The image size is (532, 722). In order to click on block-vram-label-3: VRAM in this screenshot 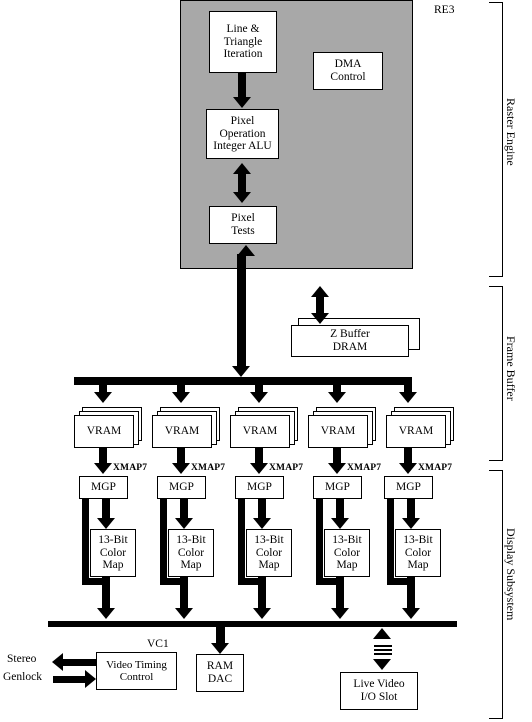, I will do `click(260, 431)`.